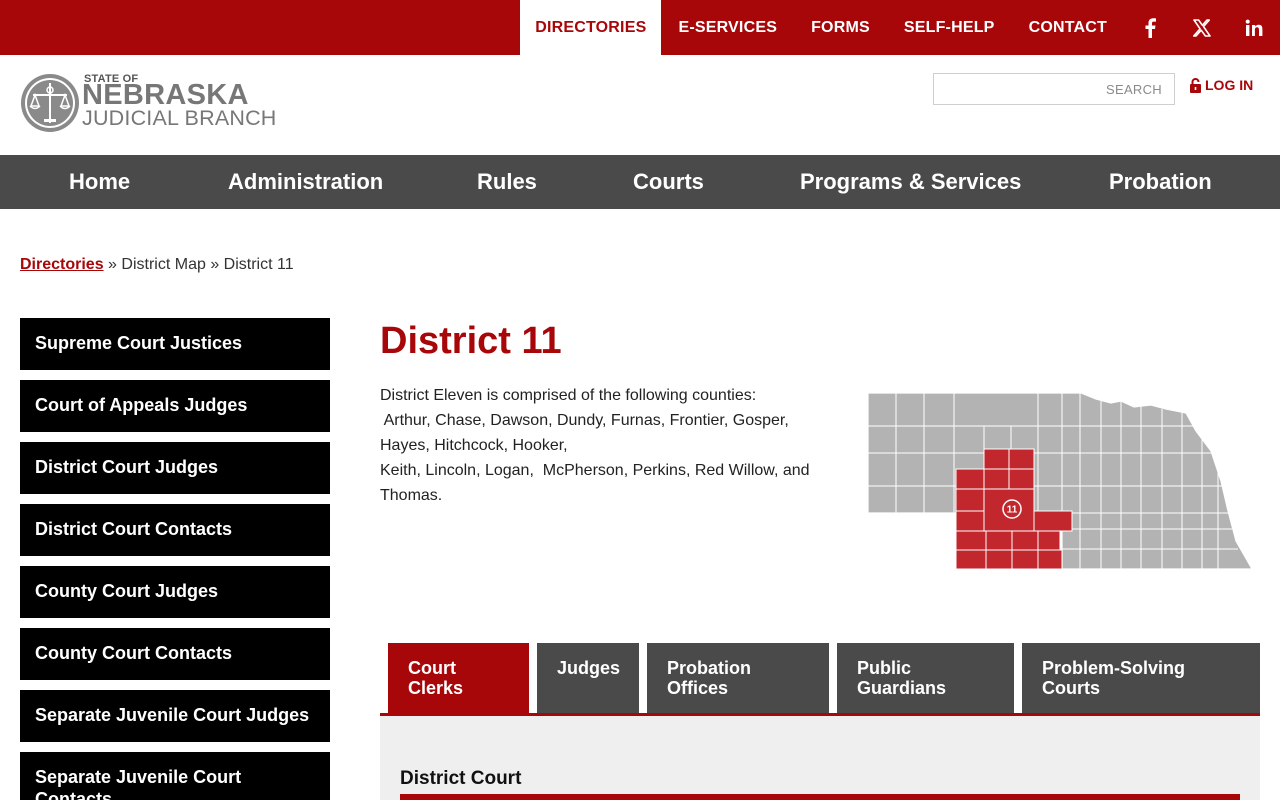 The height and width of the screenshot is (800, 1280). I want to click on tab-probation-offices: Probation Offices, so click(738, 678).